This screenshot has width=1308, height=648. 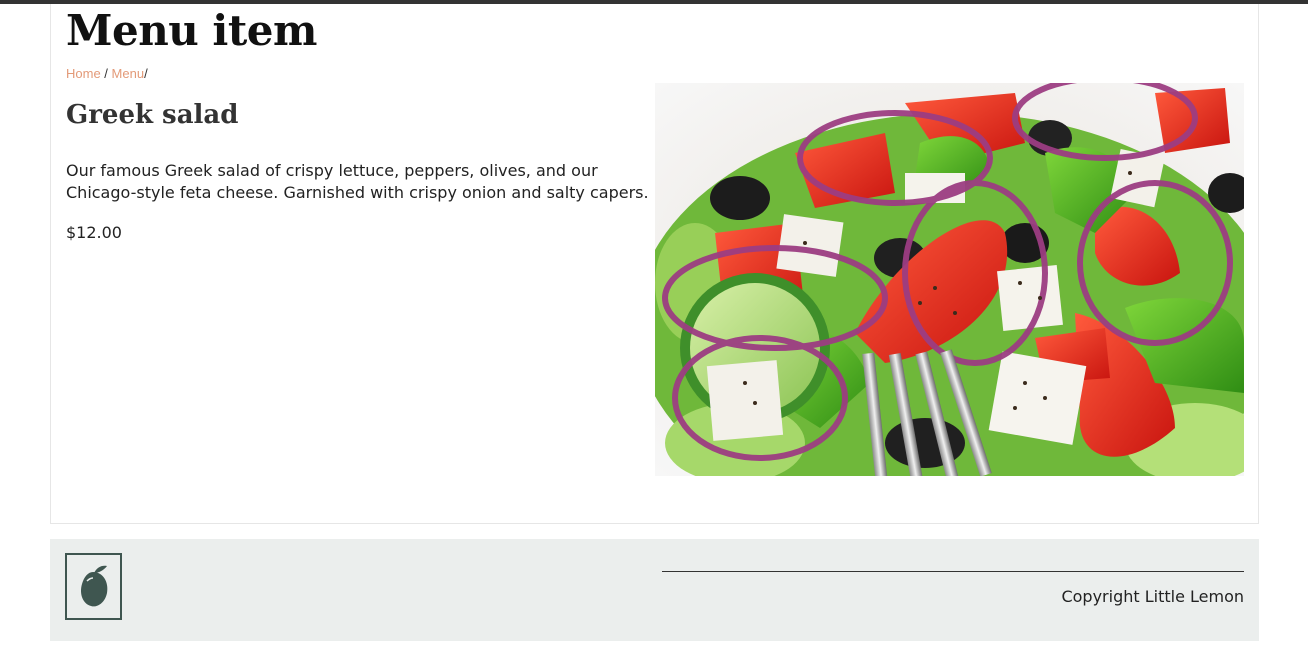 I want to click on breadcrumb: Home / Menu/, so click(x=107, y=73).